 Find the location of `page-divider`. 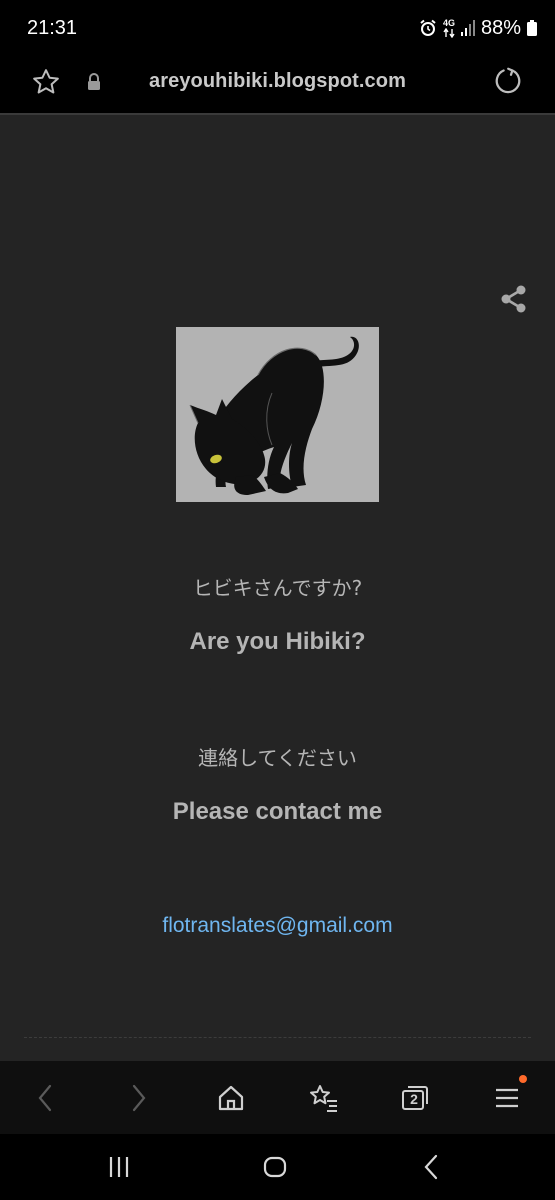

page-divider is located at coordinates (277, 1037).